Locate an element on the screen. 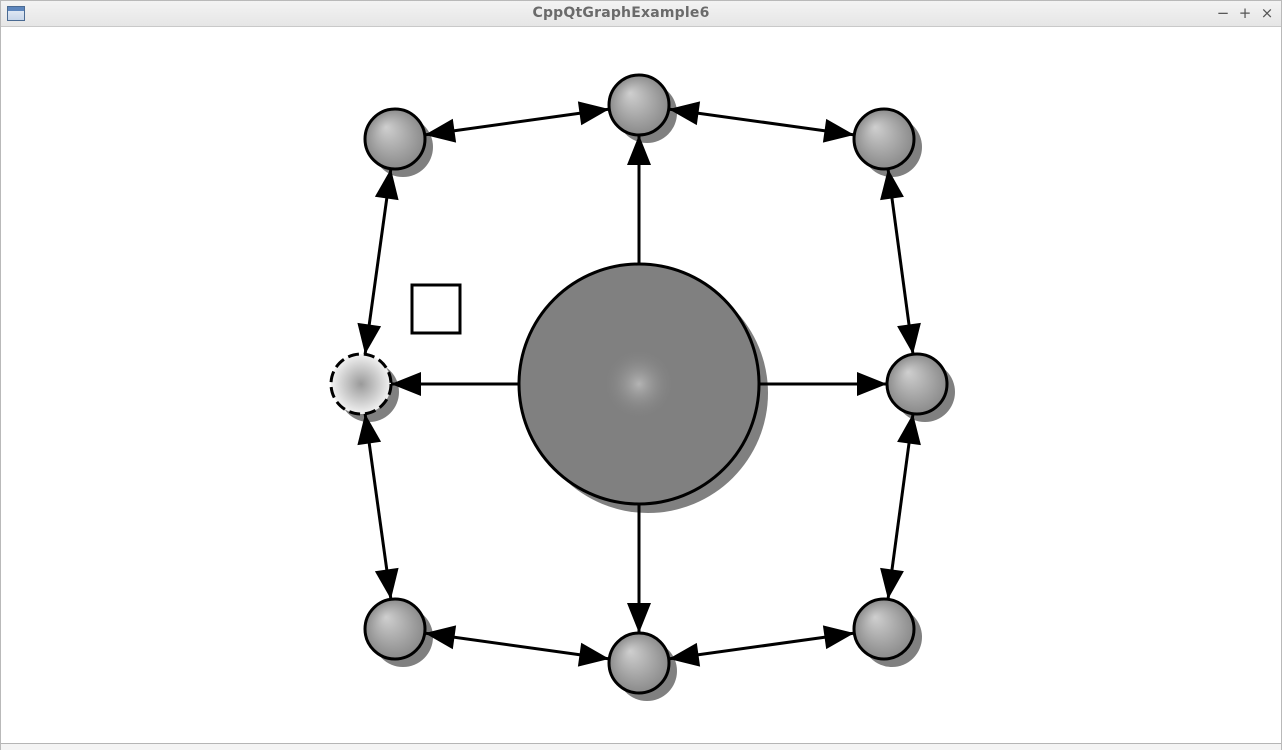 The width and height of the screenshot is (1282, 750). arrowhead-5-end is located at coordinates (892, 583).